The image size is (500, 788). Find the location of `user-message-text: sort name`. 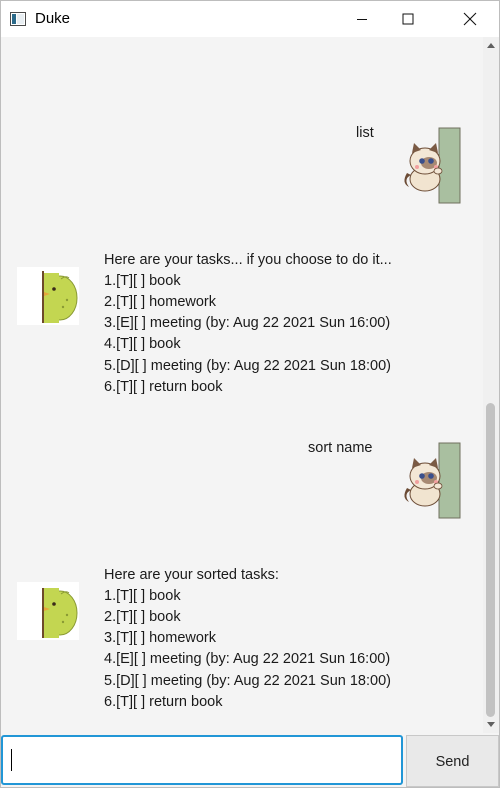

user-message-text: sort name is located at coordinates (340, 448).